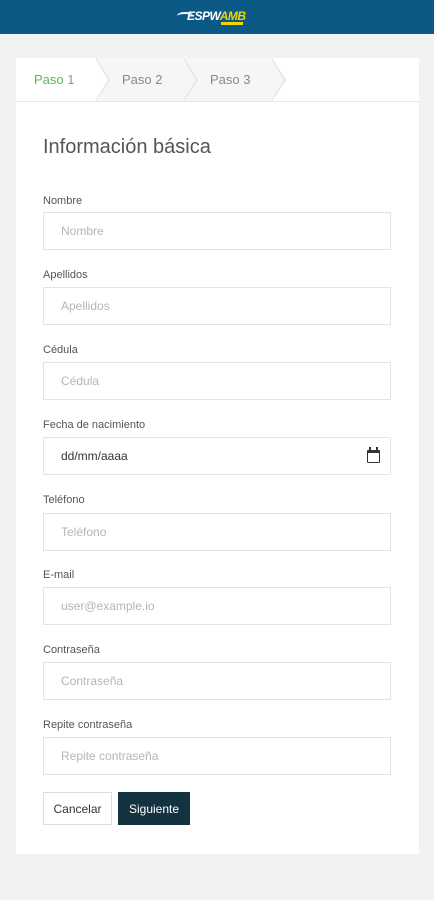  Describe the element at coordinates (94, 425) in the screenshot. I see `fecha-label: Fecha de nacimiento` at that location.